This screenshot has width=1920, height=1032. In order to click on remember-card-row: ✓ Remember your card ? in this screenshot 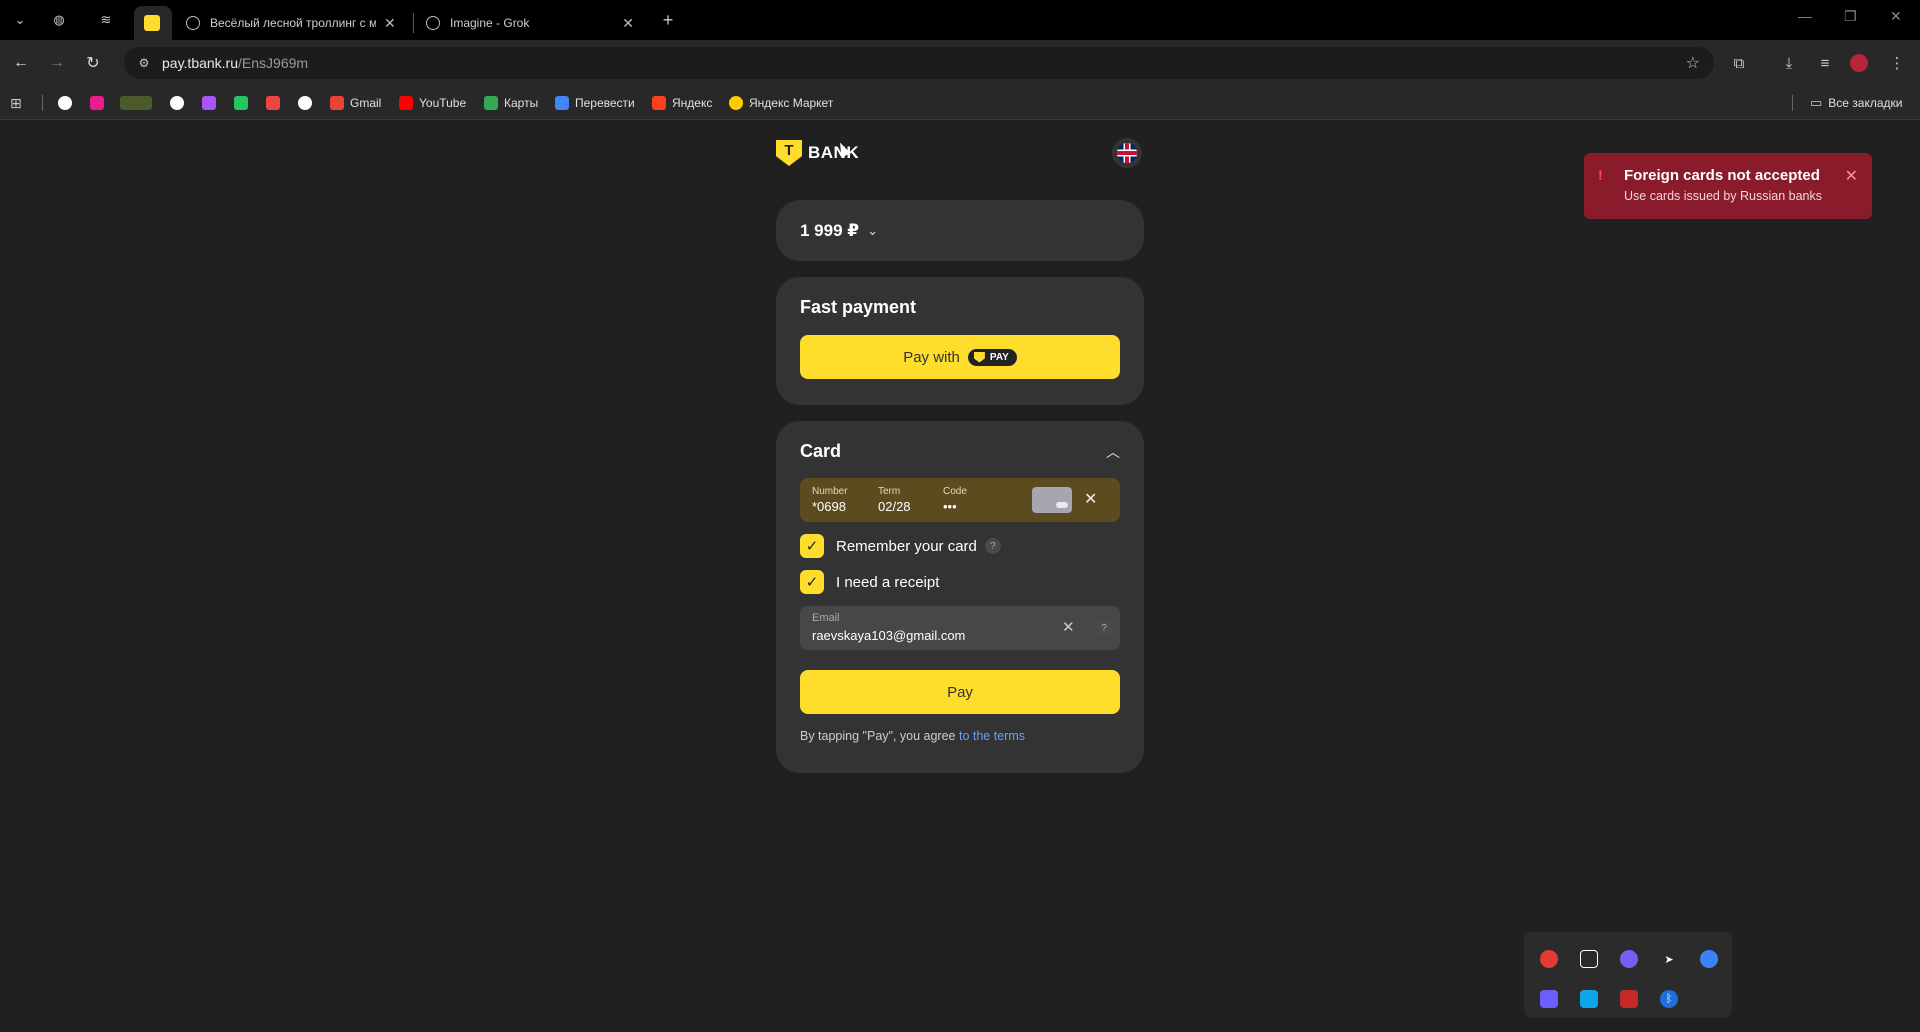, I will do `click(960, 546)`.